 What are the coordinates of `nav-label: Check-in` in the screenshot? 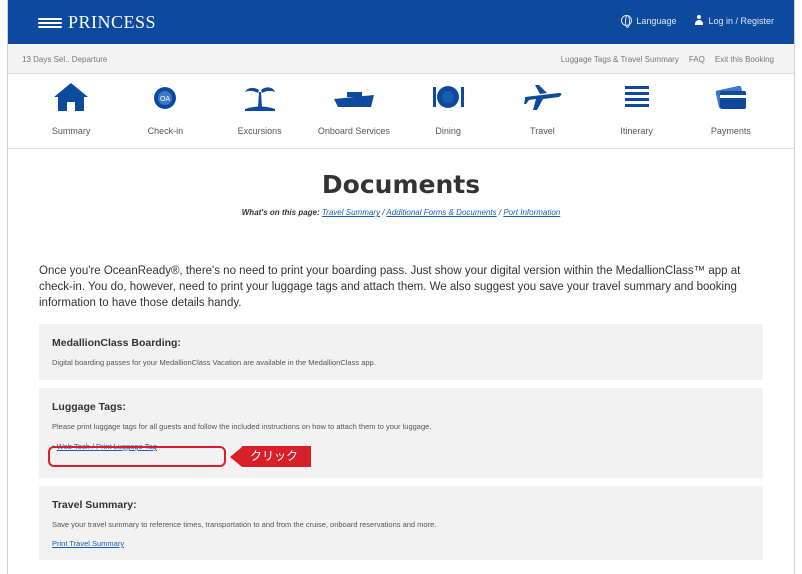 It's located at (165, 131).